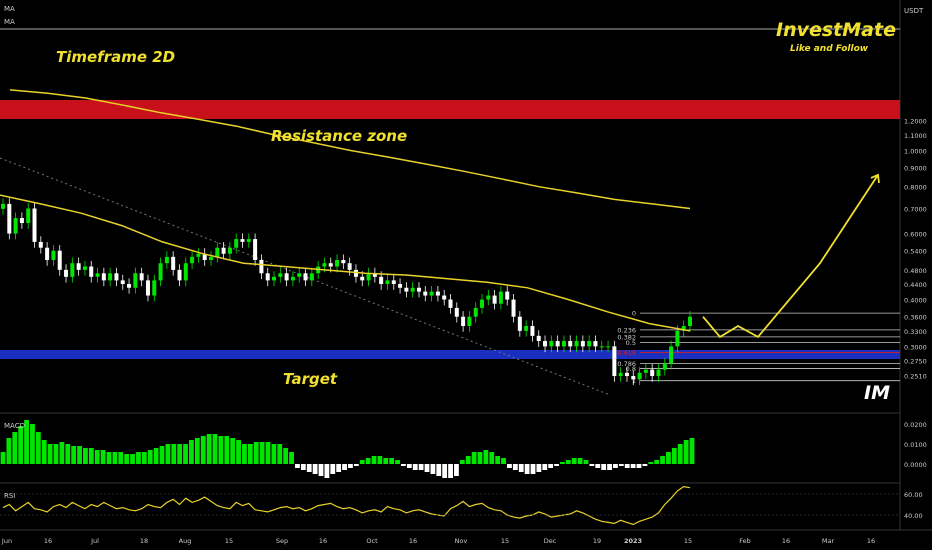 This screenshot has width=932, height=550. Describe the element at coordinates (913, 495) in the screenshot. I see `rsi-tick-label: 60.00` at that location.